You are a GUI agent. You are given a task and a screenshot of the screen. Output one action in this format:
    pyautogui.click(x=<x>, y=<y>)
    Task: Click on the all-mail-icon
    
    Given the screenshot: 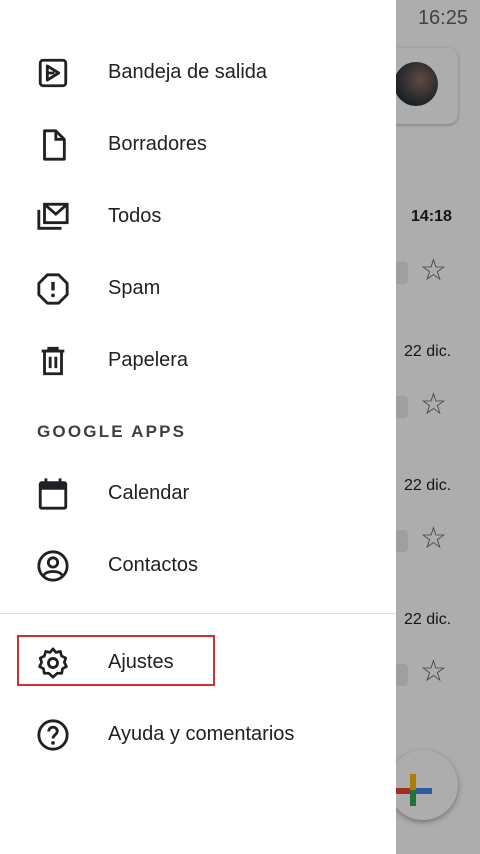 What is the action you would take?
    pyautogui.click(x=53, y=217)
    